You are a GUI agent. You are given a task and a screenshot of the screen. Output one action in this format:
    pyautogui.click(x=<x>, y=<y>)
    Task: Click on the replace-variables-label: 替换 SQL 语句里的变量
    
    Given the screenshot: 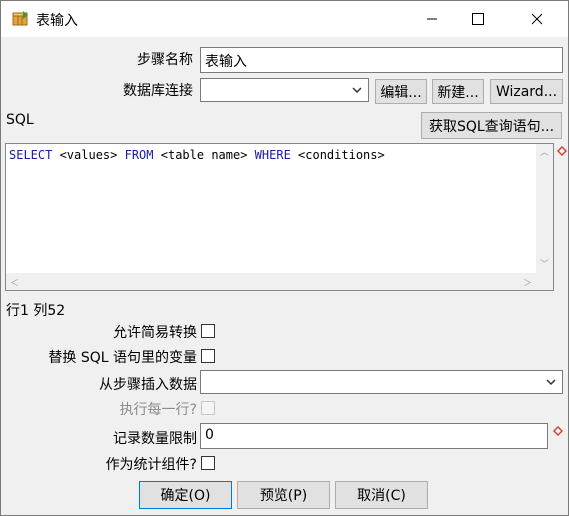 What is the action you would take?
    pyautogui.click(x=122, y=358)
    